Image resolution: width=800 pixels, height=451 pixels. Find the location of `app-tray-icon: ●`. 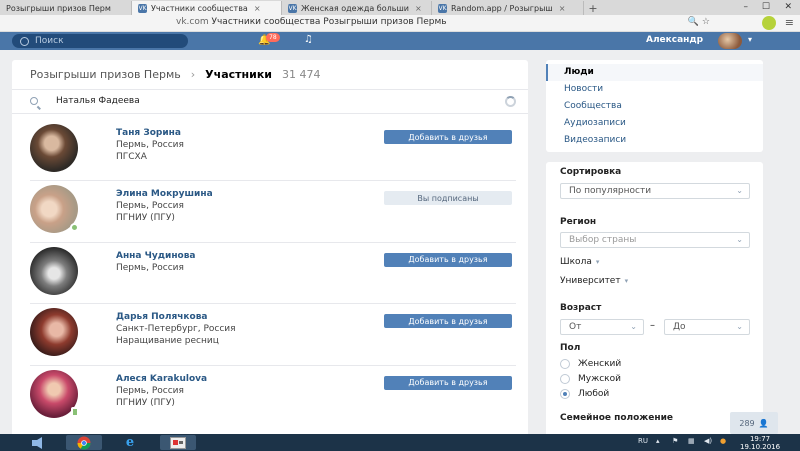

app-tray-icon: ● is located at coordinates (723, 441).